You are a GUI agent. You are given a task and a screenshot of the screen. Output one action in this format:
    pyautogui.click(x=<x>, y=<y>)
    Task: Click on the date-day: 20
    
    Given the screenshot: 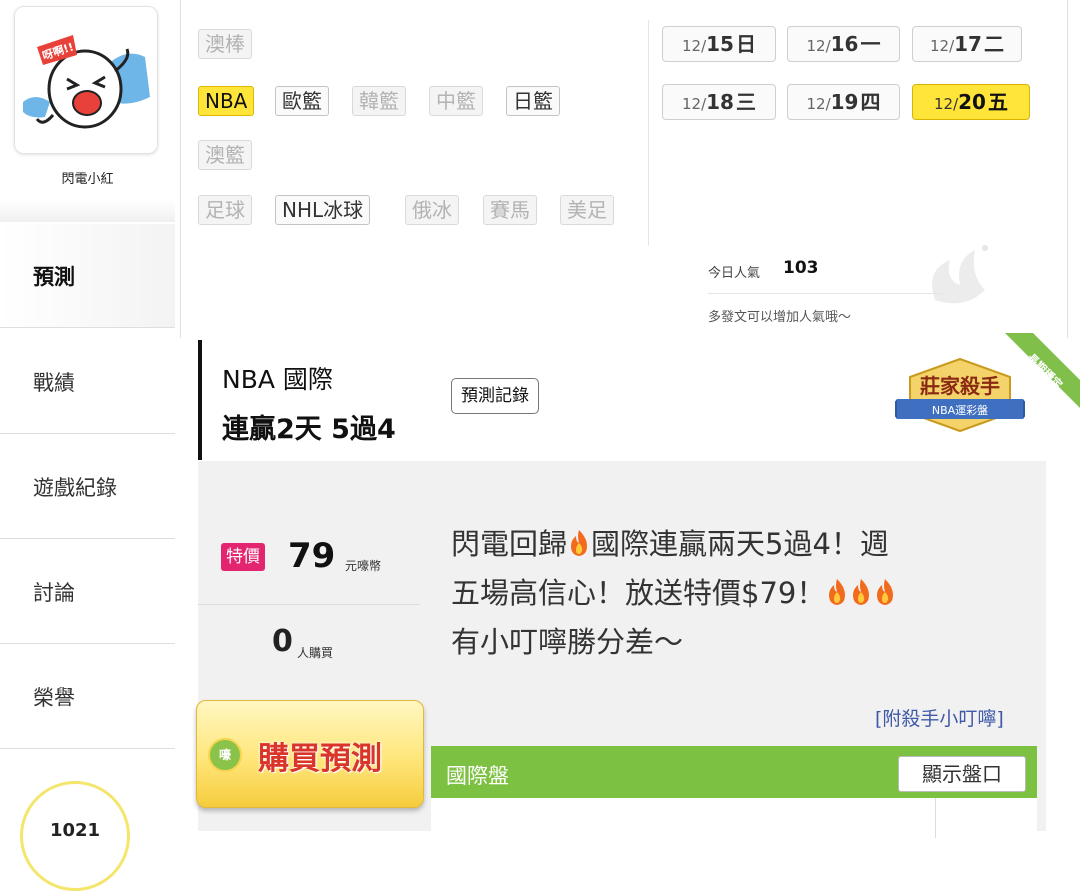 What is the action you would take?
    pyautogui.click(x=972, y=102)
    